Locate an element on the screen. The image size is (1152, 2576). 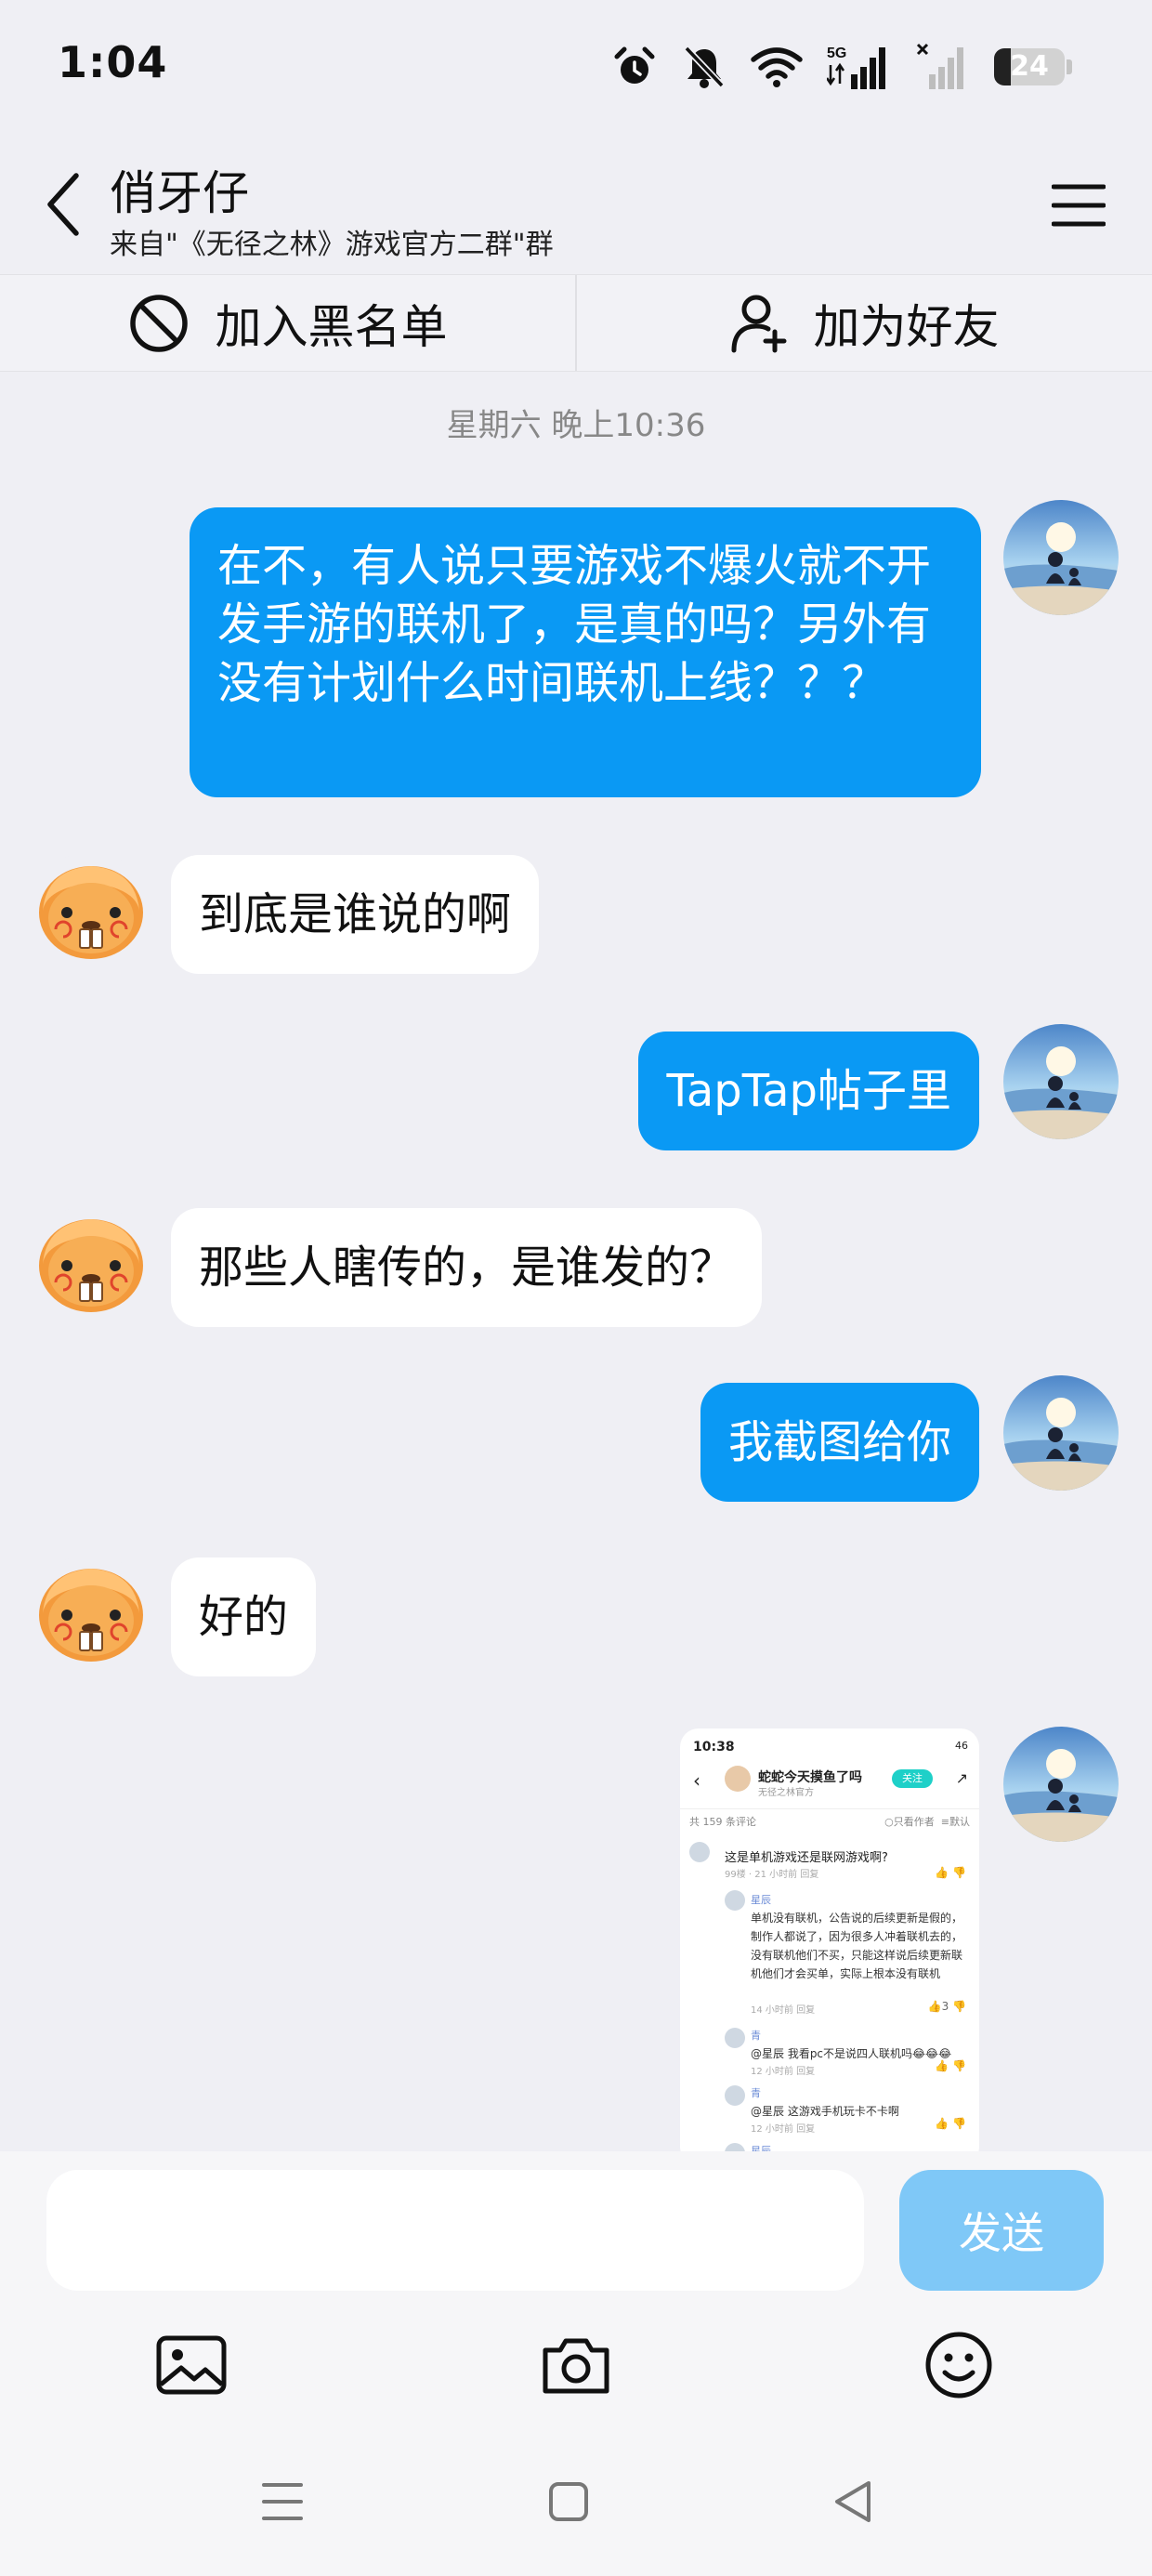
shot-reply2-text: @星辰 我看pc不是说四人联机吗😂😂😂 is located at coordinates (851, 2053).